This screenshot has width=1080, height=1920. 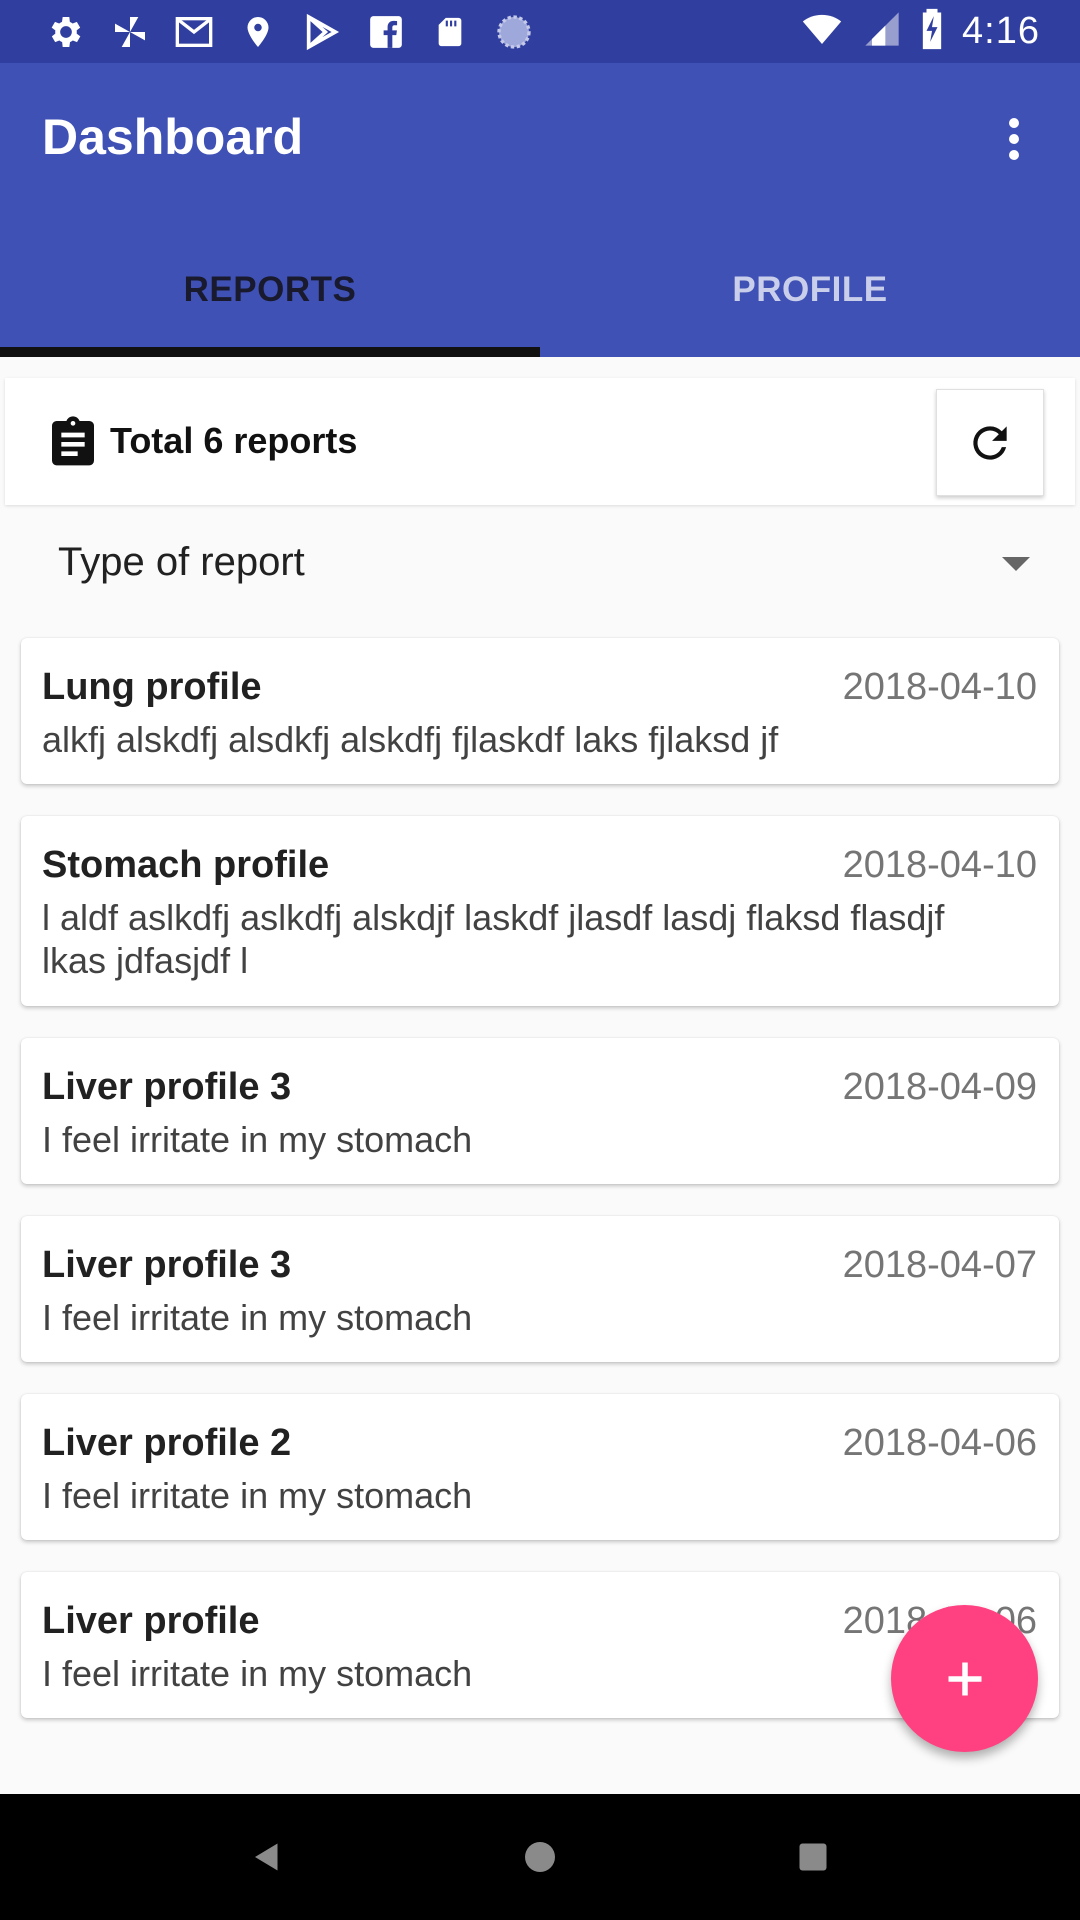 I want to click on notification-icons, so click(x=290, y=32).